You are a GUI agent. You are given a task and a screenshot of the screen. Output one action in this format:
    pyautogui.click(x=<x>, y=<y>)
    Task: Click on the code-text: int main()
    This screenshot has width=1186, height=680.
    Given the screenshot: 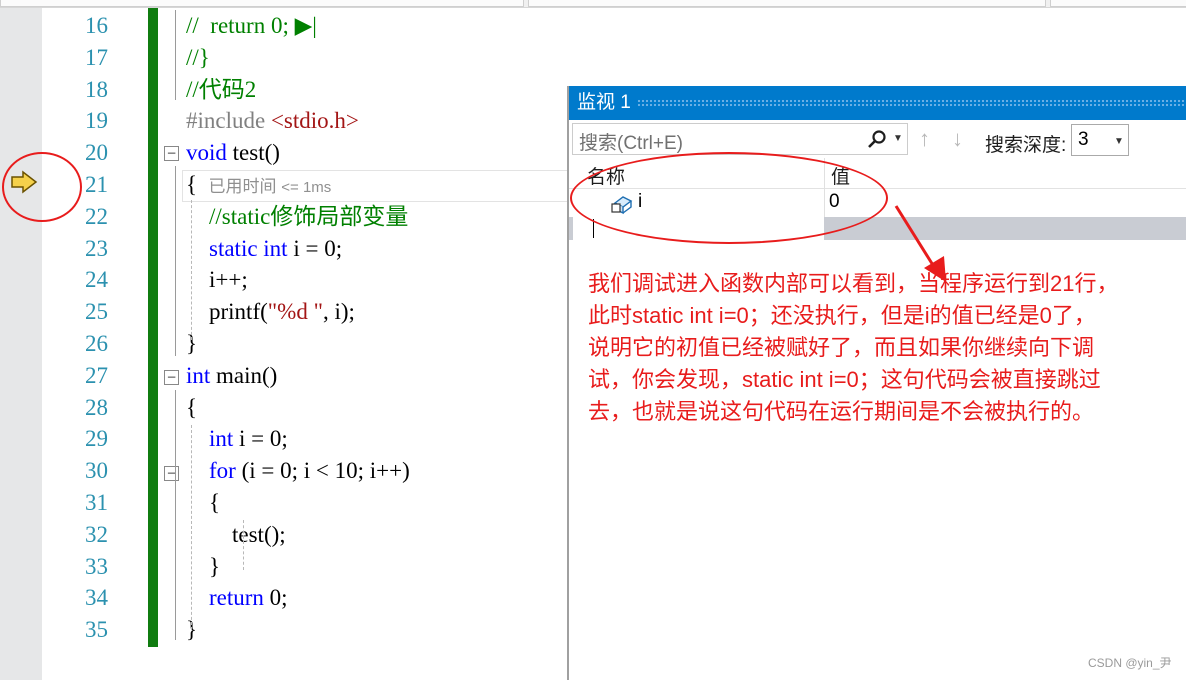 What is the action you would take?
    pyautogui.click(x=231, y=376)
    